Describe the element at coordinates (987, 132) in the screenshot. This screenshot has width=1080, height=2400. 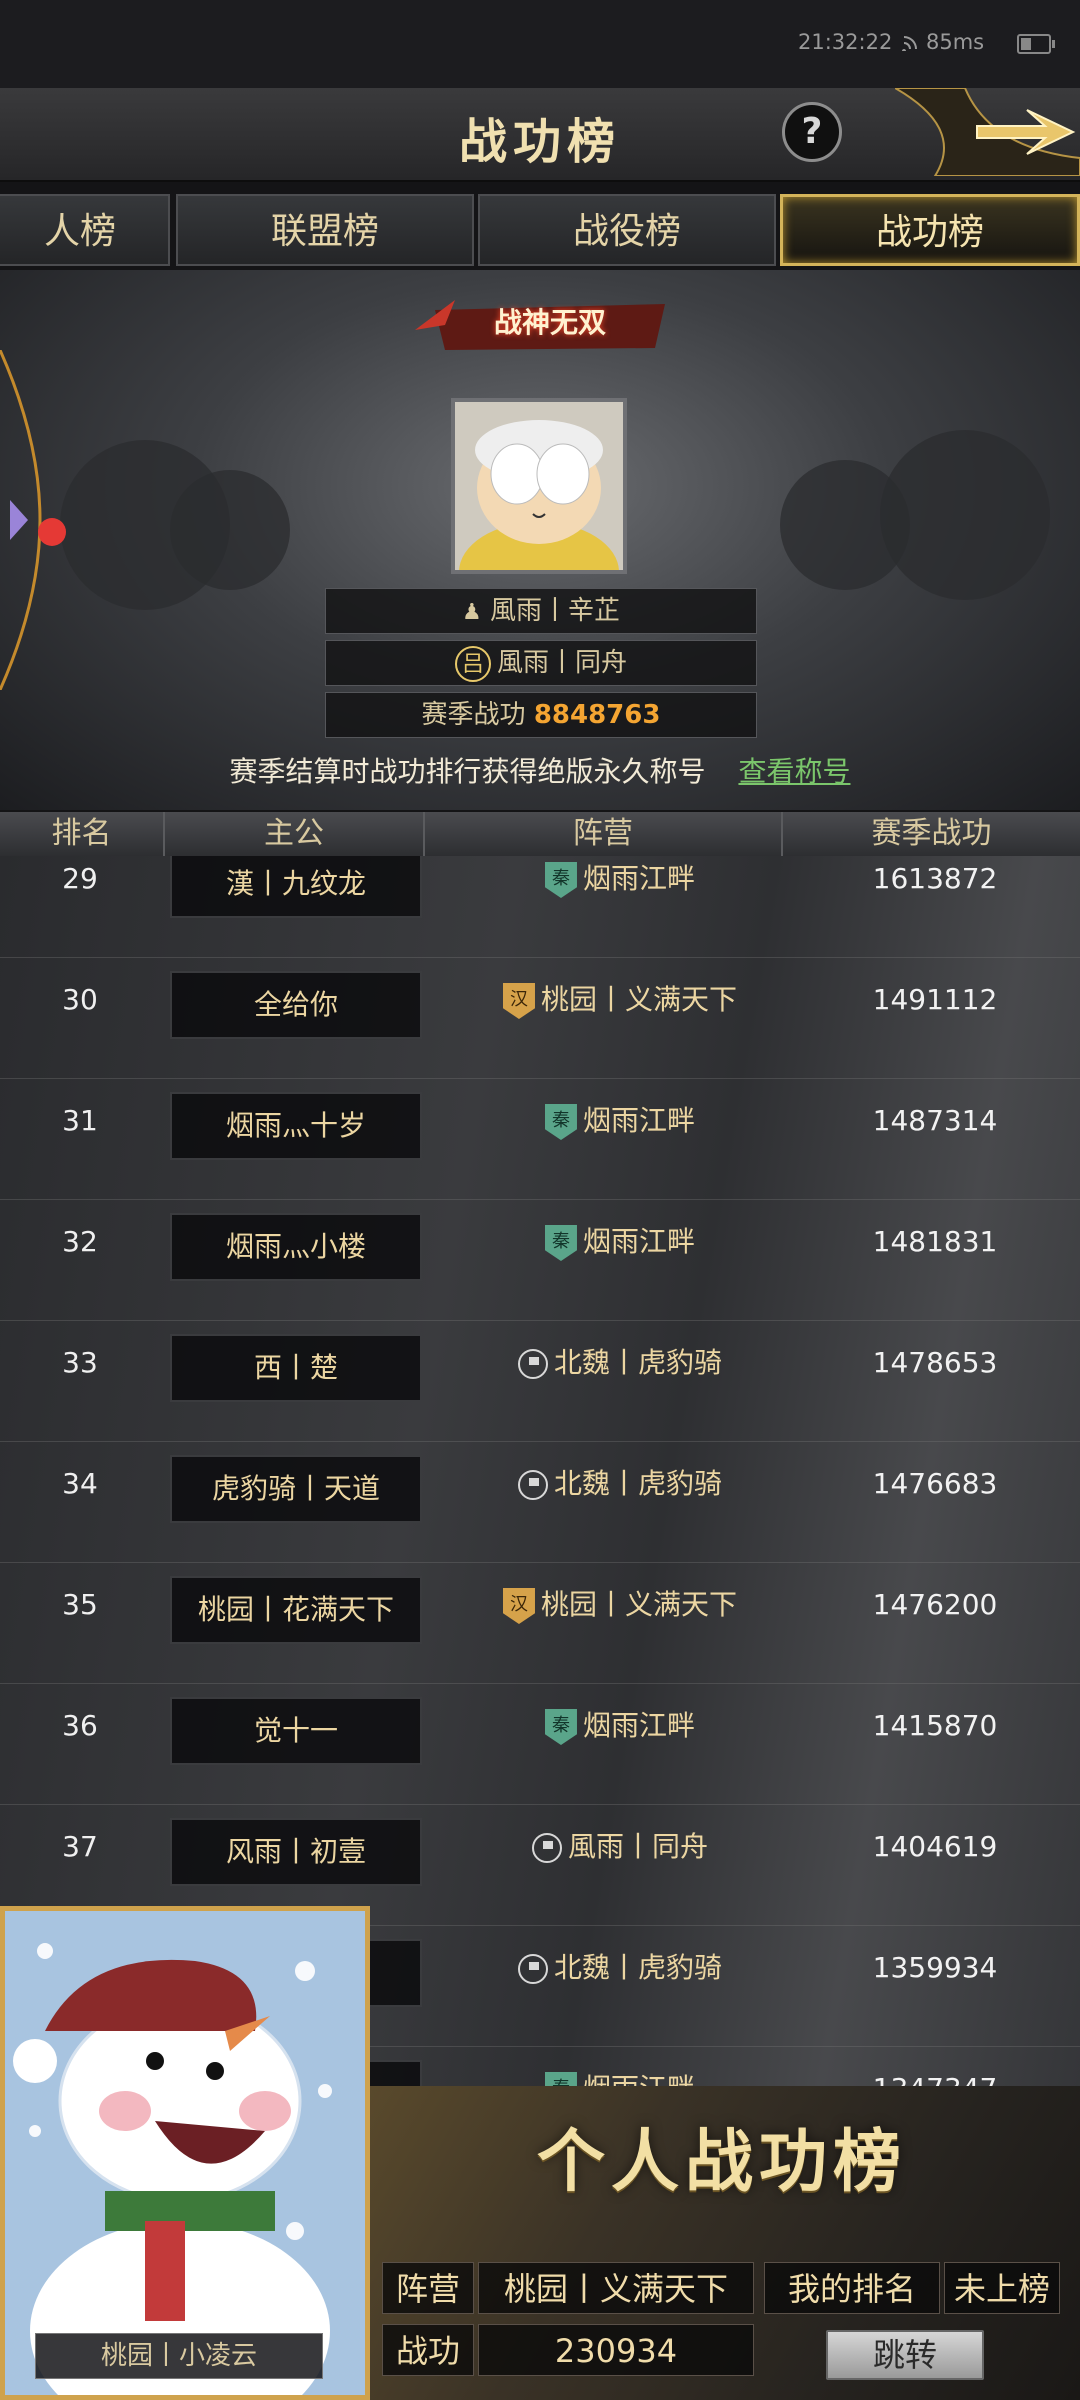
I see `back-arrow-icon` at that location.